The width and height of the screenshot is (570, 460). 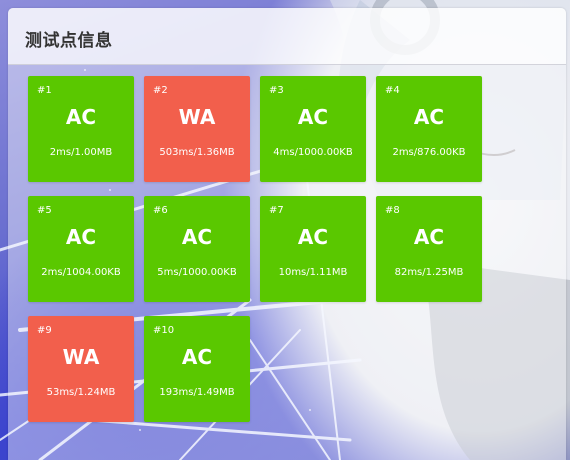 What do you see at coordinates (313, 272) in the screenshot?
I see `testcase-time-memory: 10ms/1.11MB` at bounding box center [313, 272].